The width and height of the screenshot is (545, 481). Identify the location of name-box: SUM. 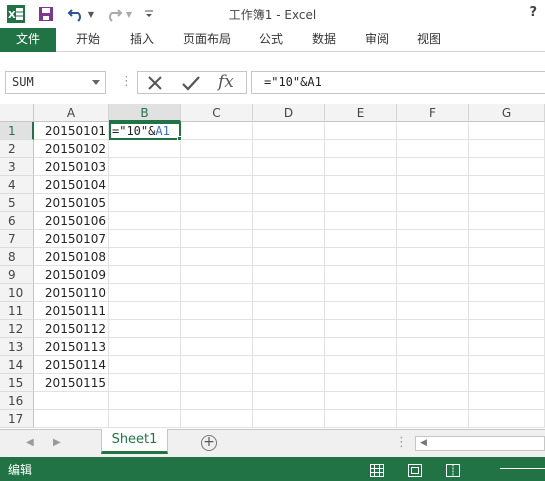
(55, 82).